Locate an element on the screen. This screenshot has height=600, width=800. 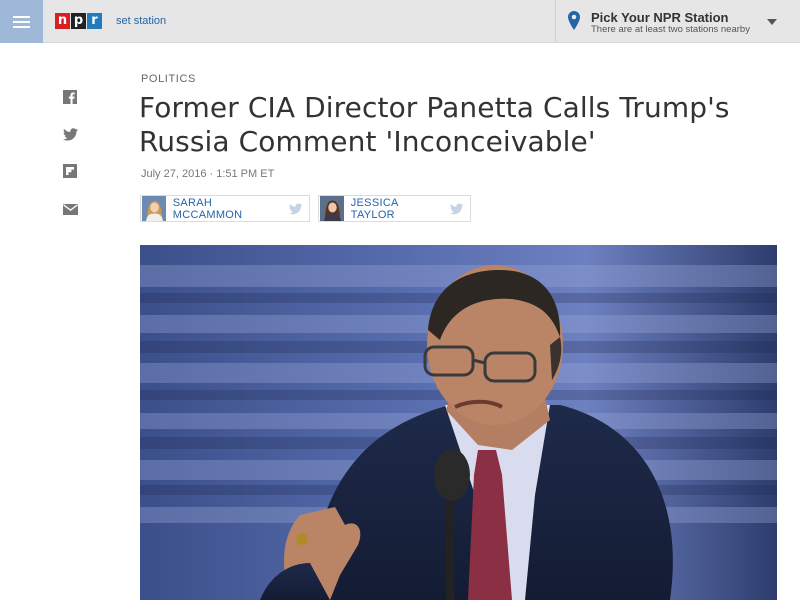
flipboard-share-button is located at coordinates (70, 171).